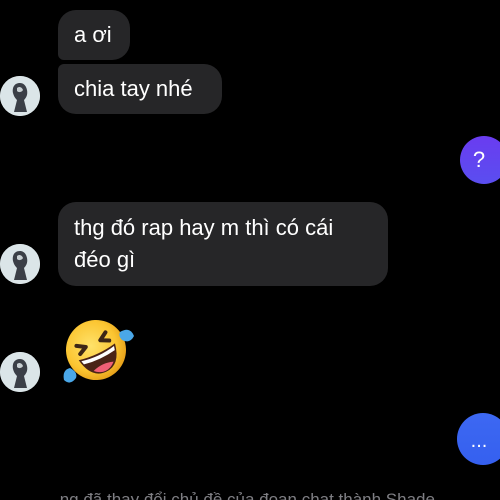 This screenshot has height=500, width=500. Describe the element at coordinates (133, 88) in the screenshot. I see `message-text: chia tay nhé` at that location.